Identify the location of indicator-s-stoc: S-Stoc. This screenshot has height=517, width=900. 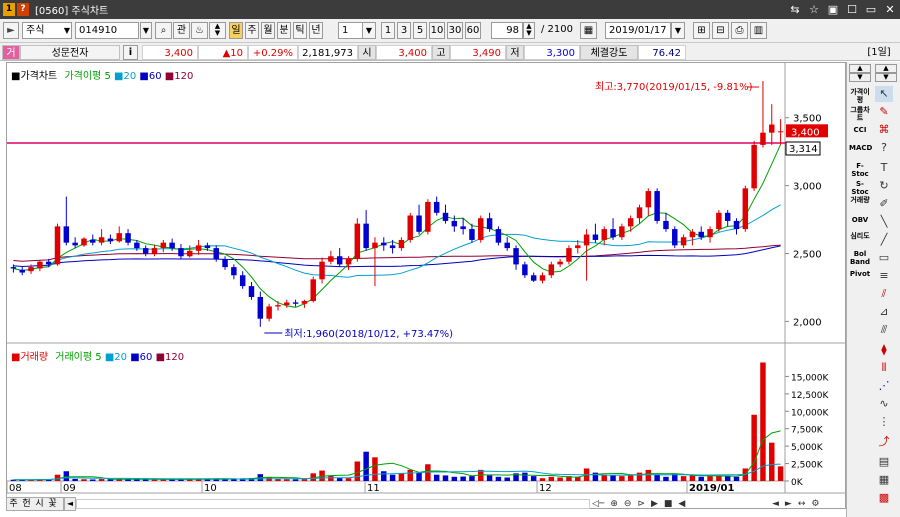
(860, 188).